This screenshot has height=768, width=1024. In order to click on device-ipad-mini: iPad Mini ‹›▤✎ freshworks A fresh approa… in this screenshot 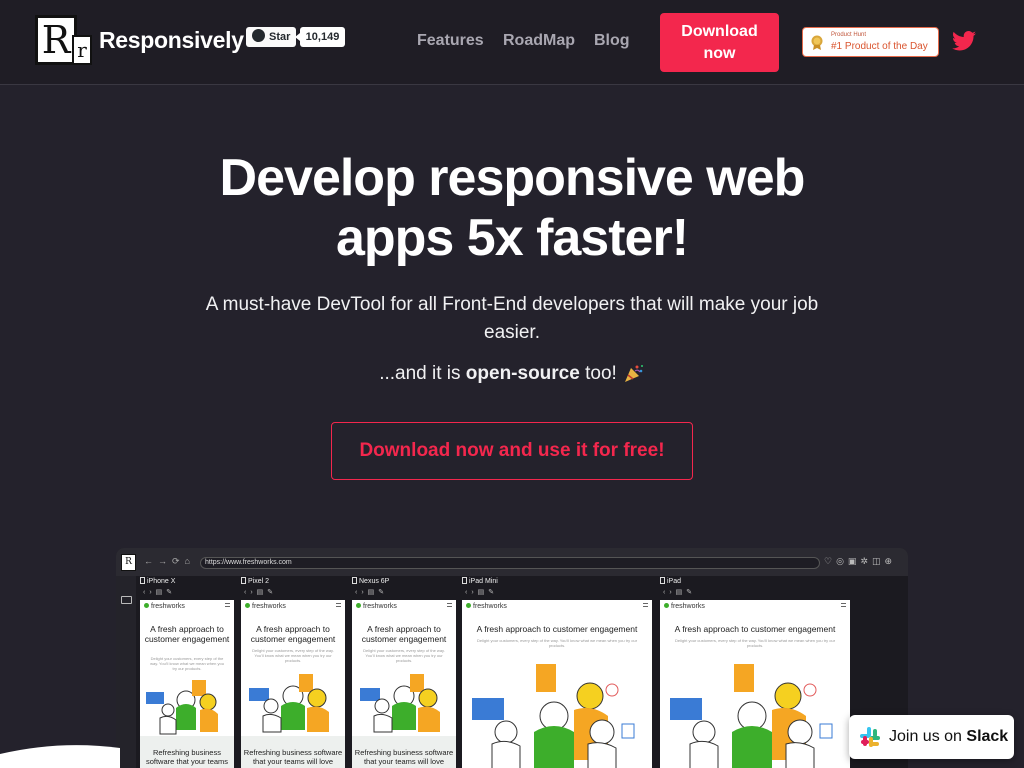, I will do `click(557, 672)`.